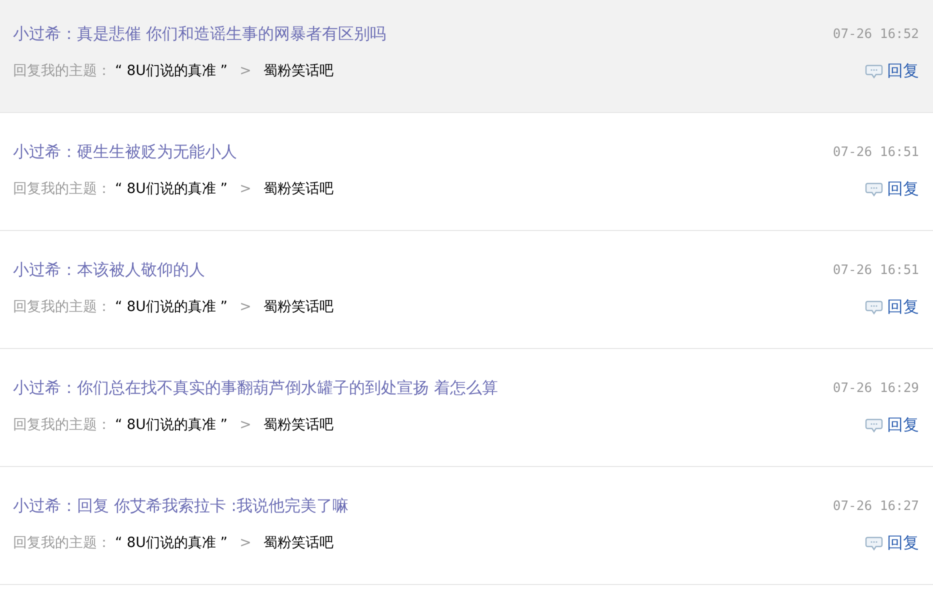 The height and width of the screenshot is (593, 933). Describe the element at coordinates (255, 388) in the screenshot. I see `reply-message: 小过希：你们总在找不真实的事翻葫芦倒水罐子的到处宣扬 着怎么算` at that location.